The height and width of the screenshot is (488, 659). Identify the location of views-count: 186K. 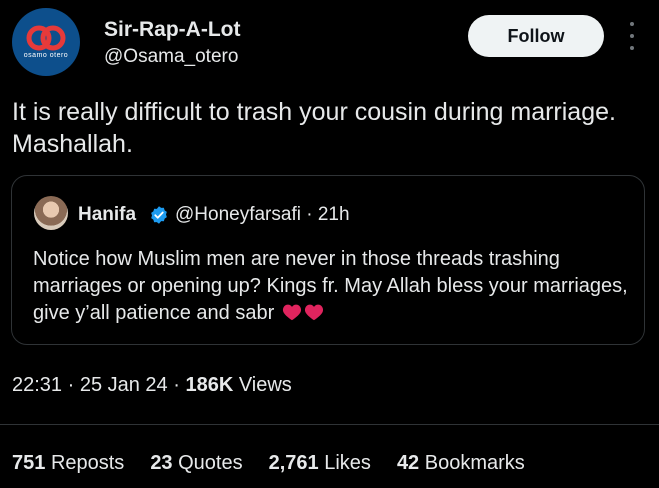
(209, 385).